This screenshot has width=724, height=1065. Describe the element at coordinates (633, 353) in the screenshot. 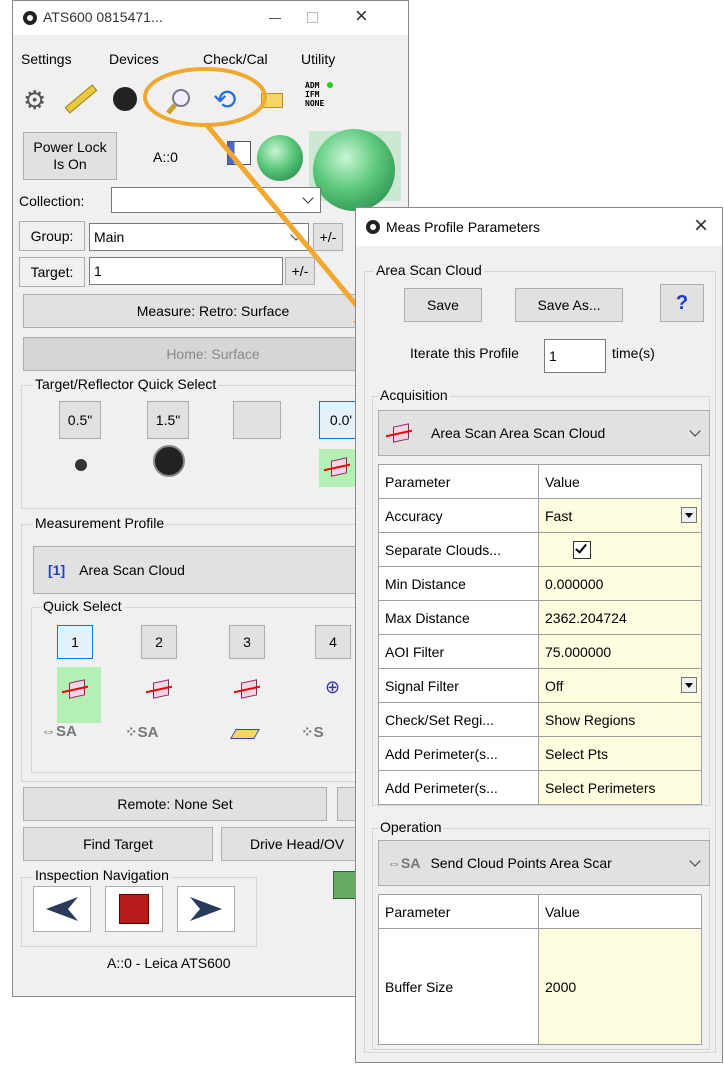

I see `iterate-unit: time(s)` at that location.